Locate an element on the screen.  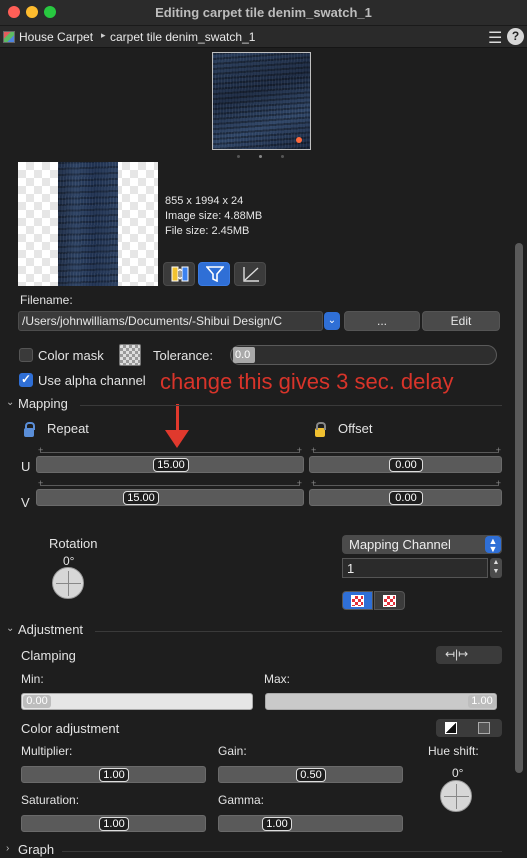
tile-mode-button is located at coordinates (357, 600).